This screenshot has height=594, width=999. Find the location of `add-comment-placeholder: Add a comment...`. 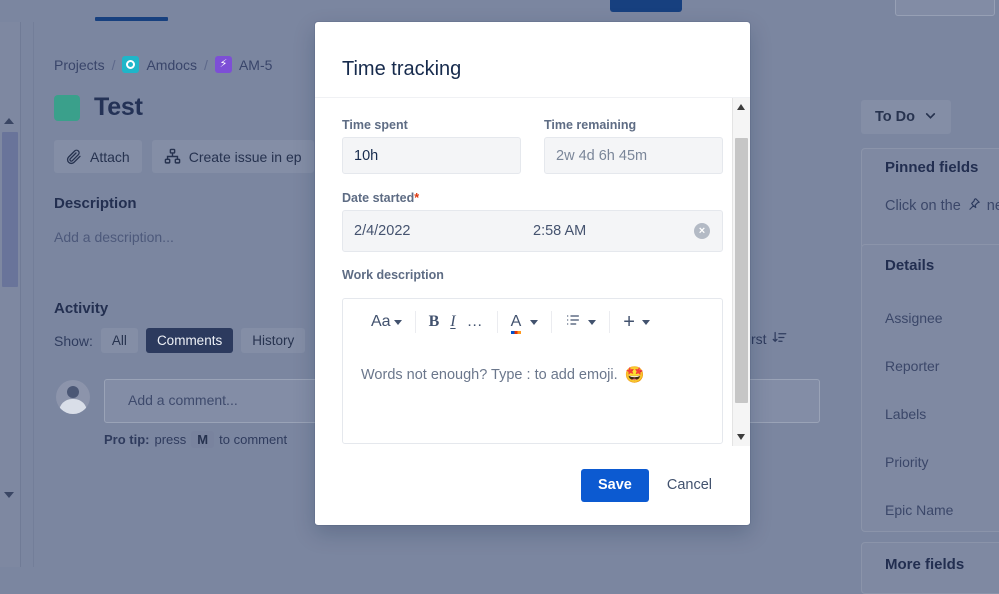

add-comment-placeholder: Add a comment... is located at coordinates (183, 400).